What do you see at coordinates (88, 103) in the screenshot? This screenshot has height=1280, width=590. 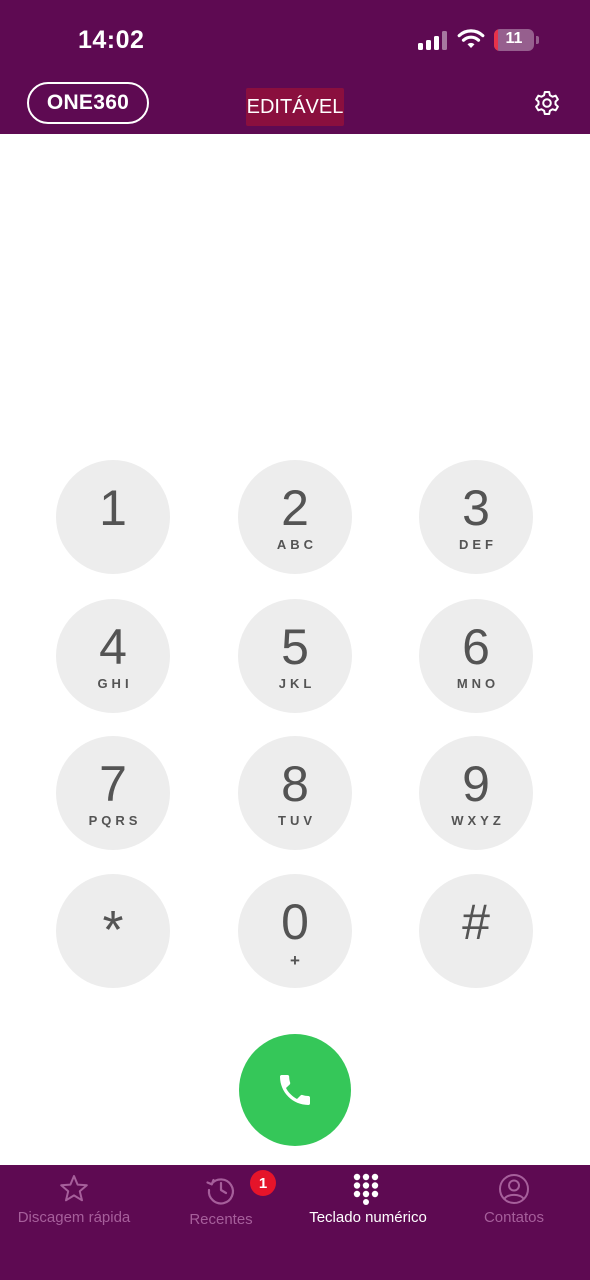 I see `brand-button: ONE360` at bounding box center [88, 103].